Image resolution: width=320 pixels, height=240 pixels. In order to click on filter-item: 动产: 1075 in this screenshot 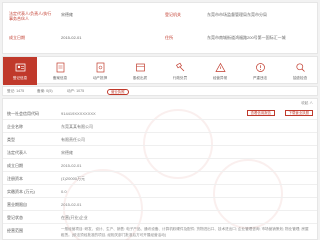, I will do `click(75, 91)`.